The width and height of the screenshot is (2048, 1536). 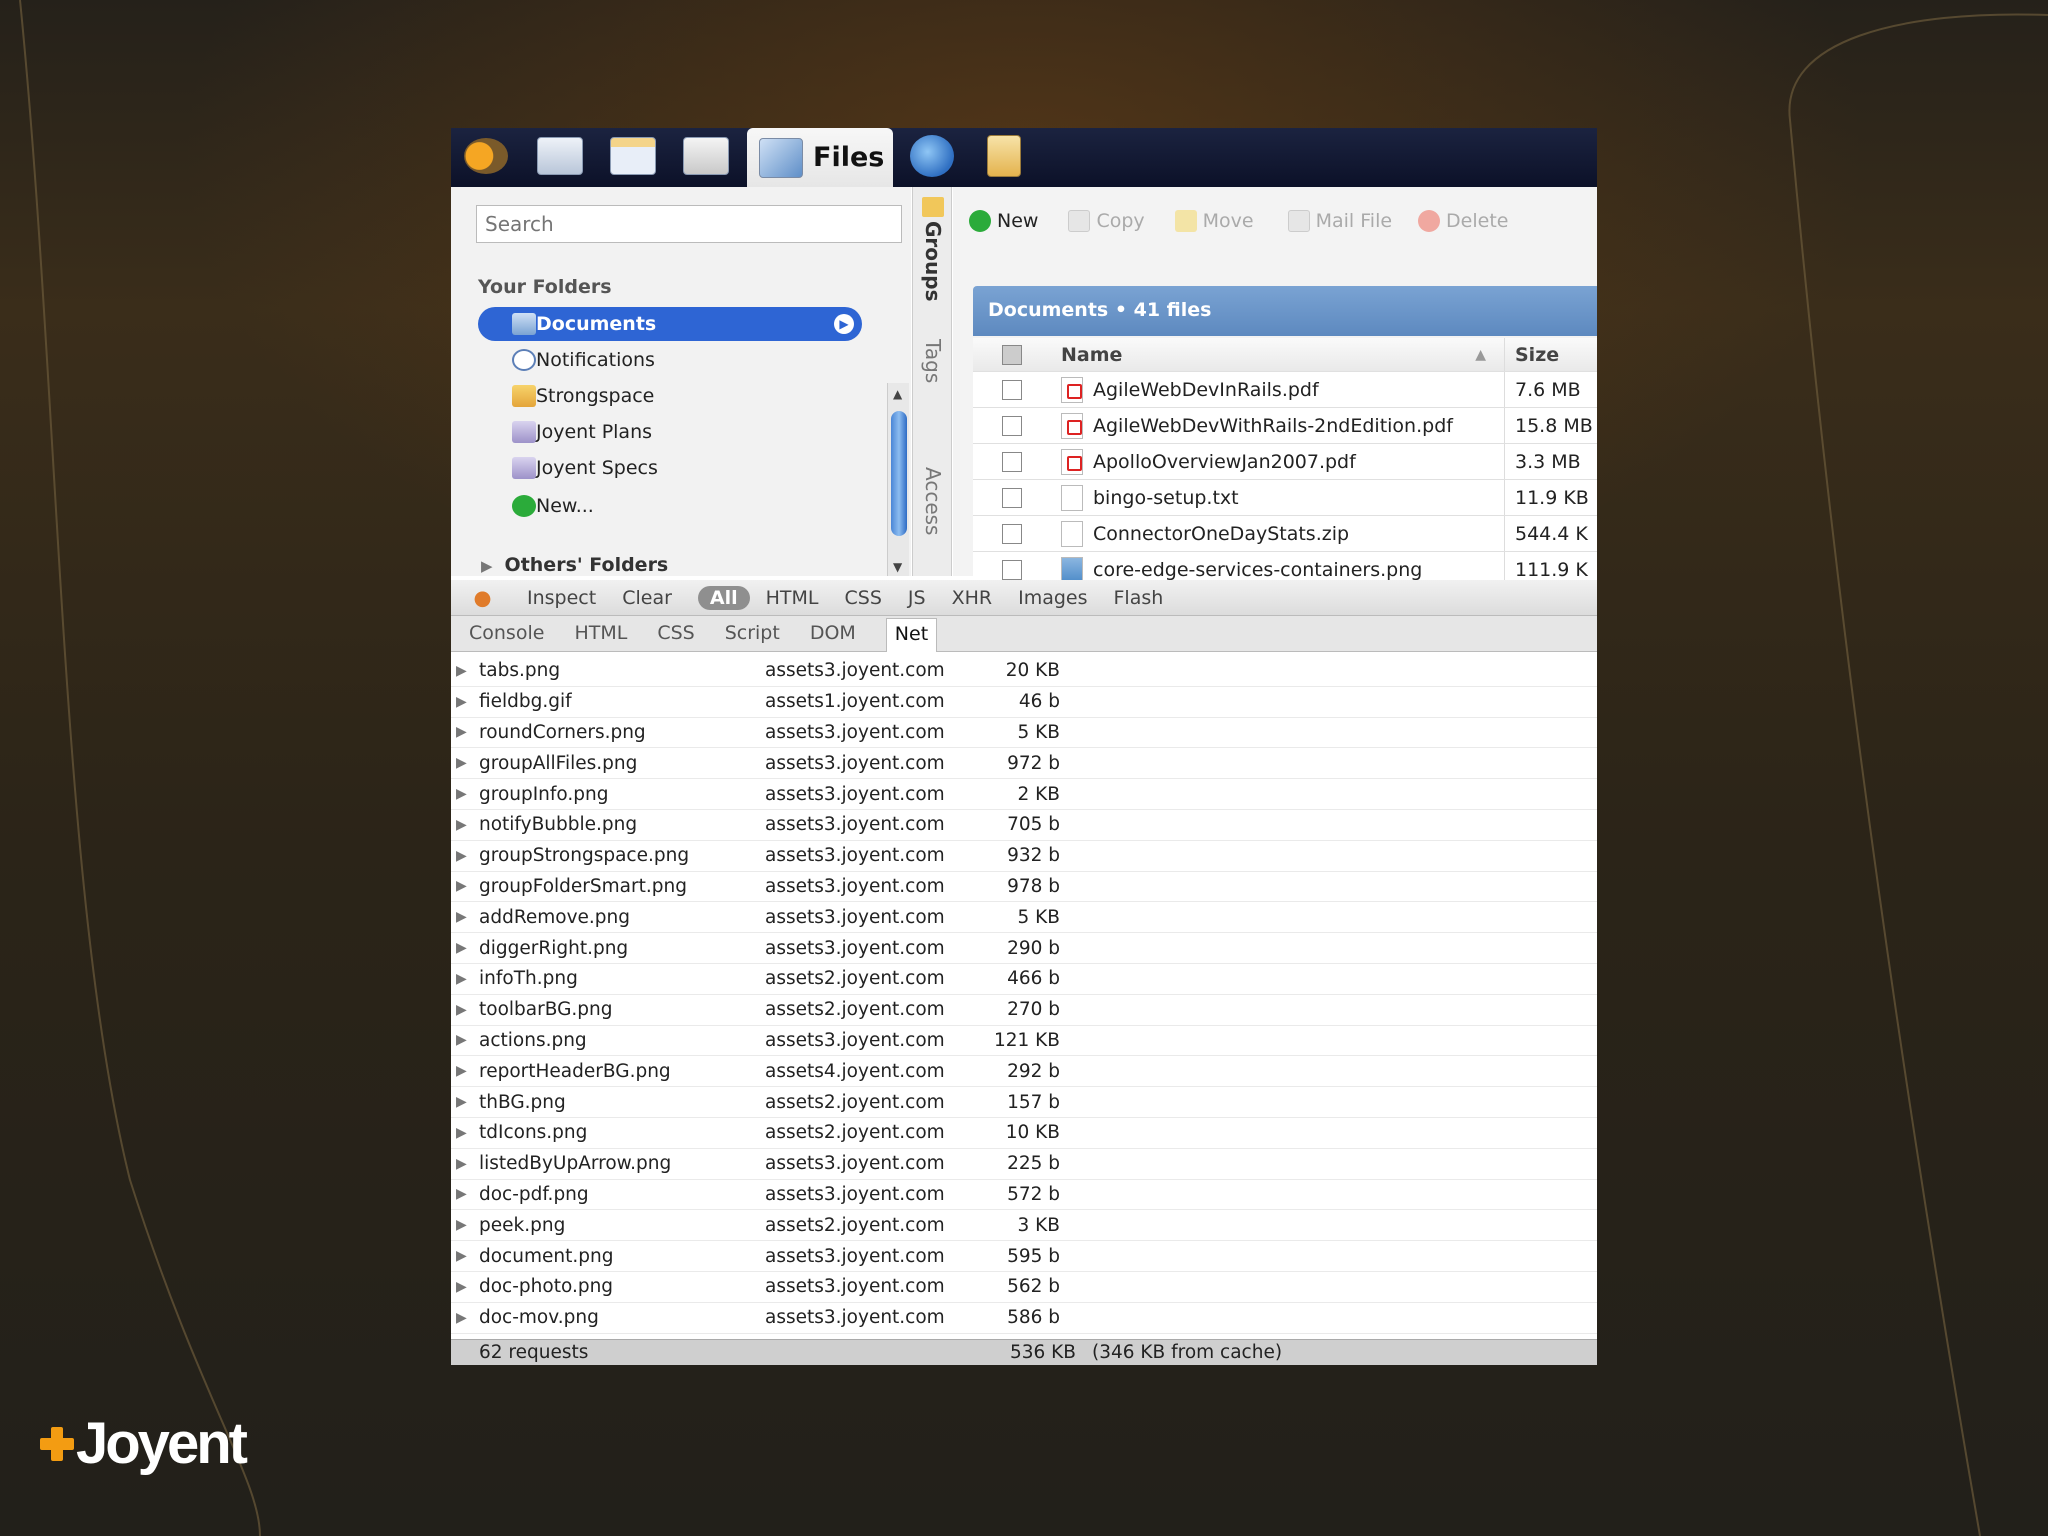 I want to click on sidebar-item-strongspace: Strongspace, so click(x=670, y=396).